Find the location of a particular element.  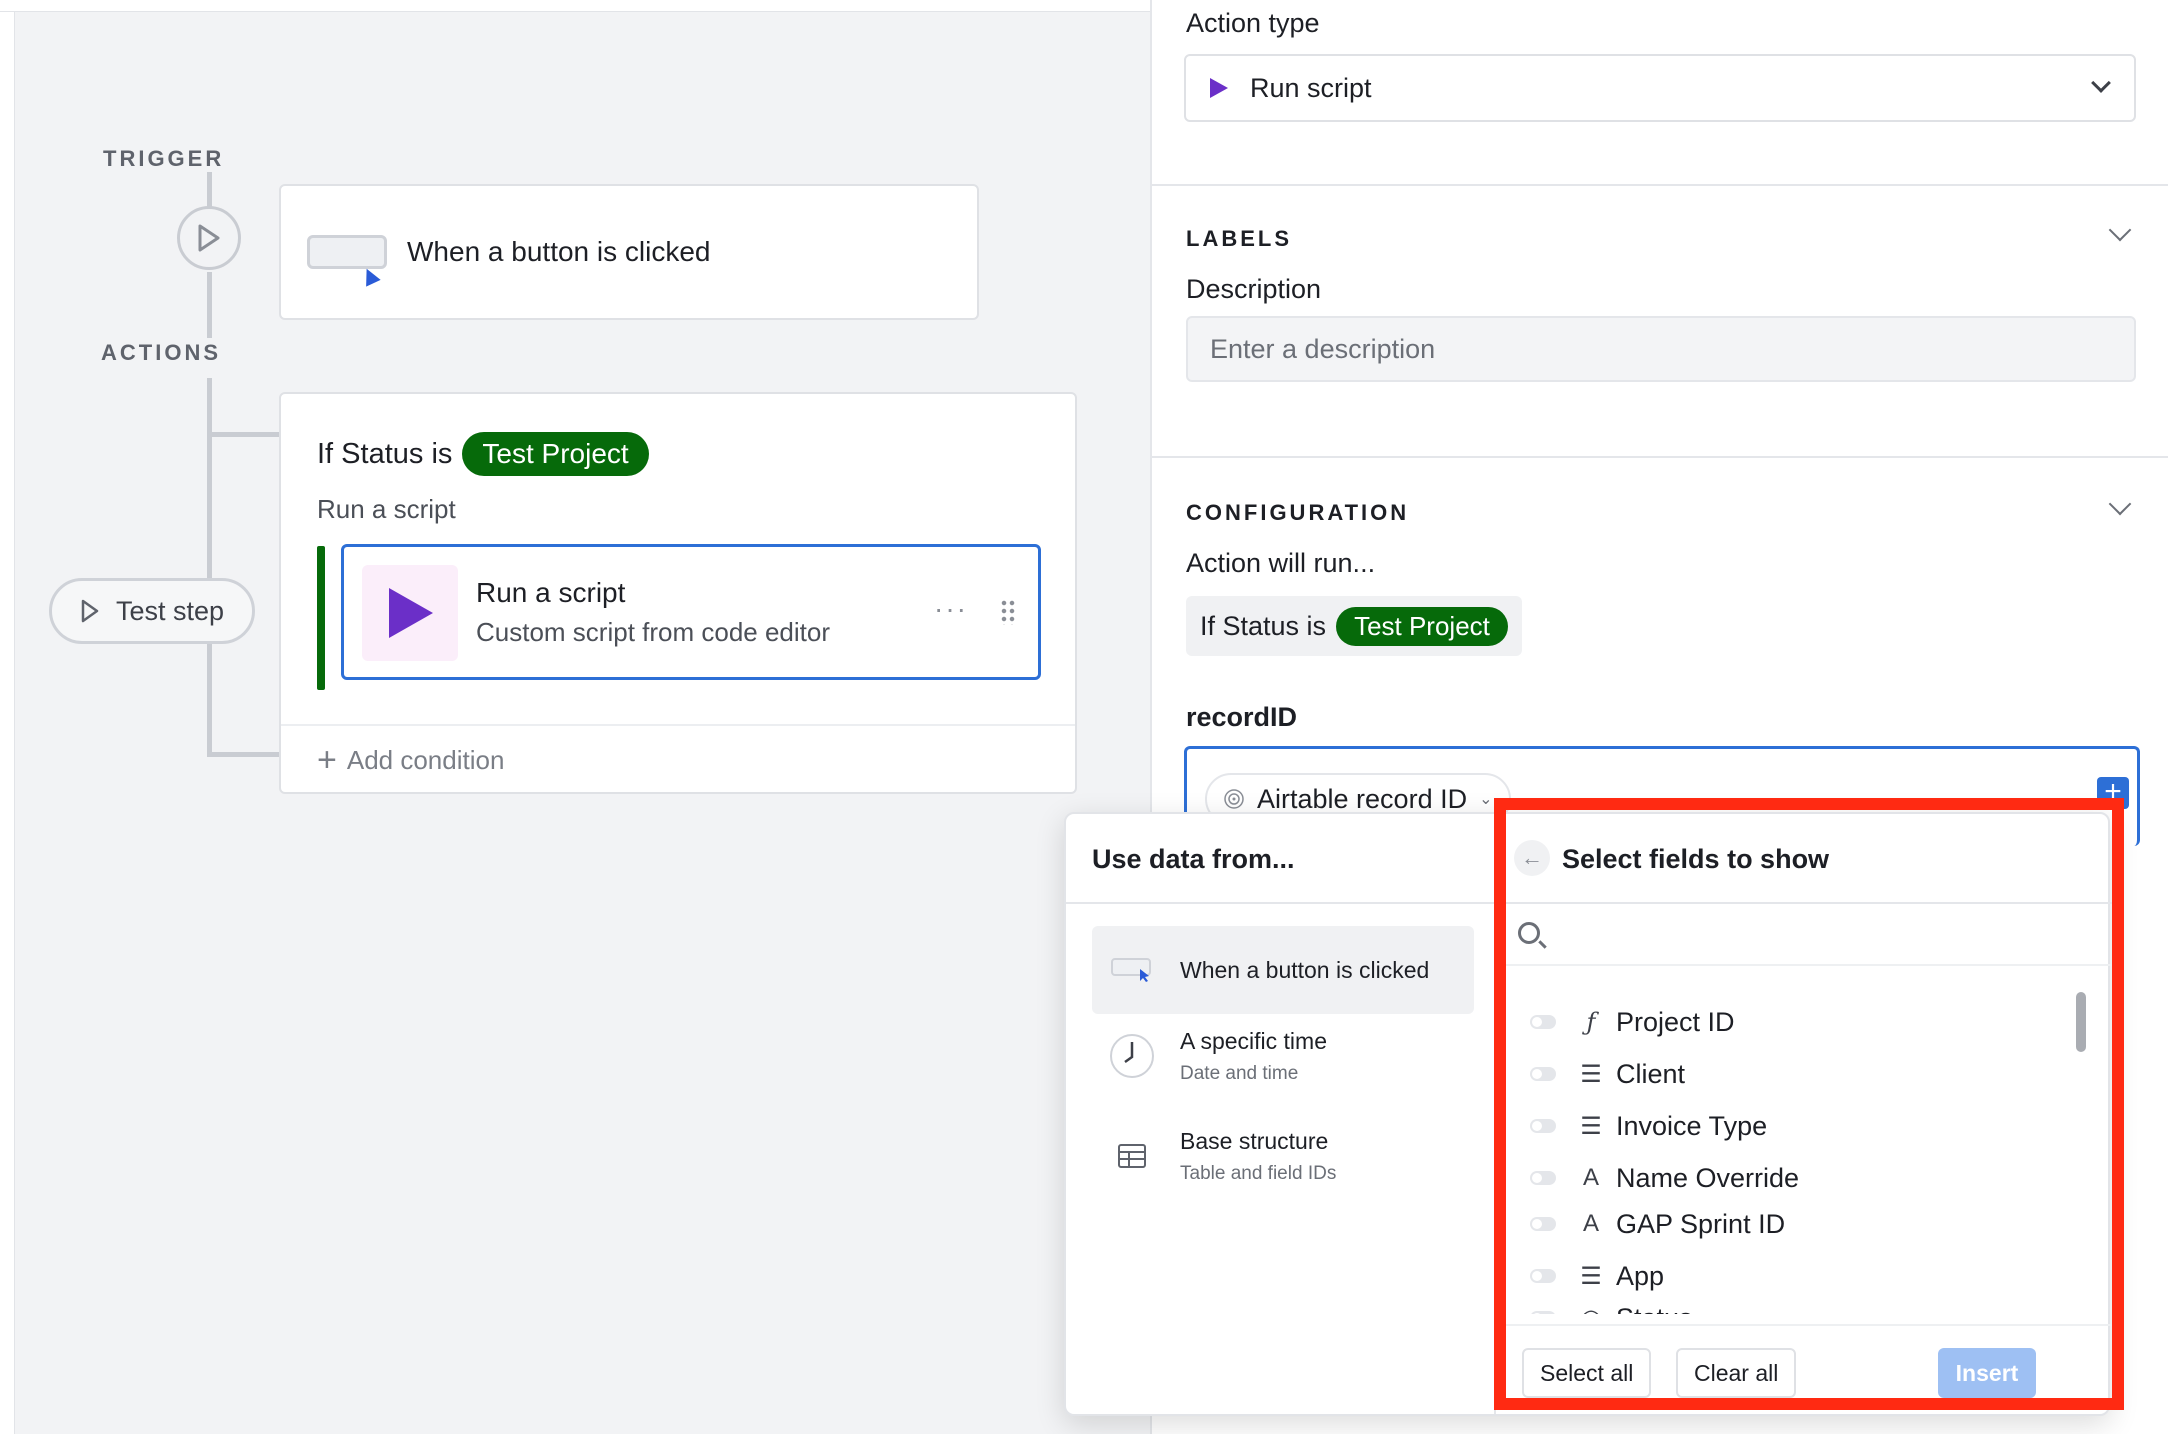

cursor-icon is located at coordinates (370, 276).